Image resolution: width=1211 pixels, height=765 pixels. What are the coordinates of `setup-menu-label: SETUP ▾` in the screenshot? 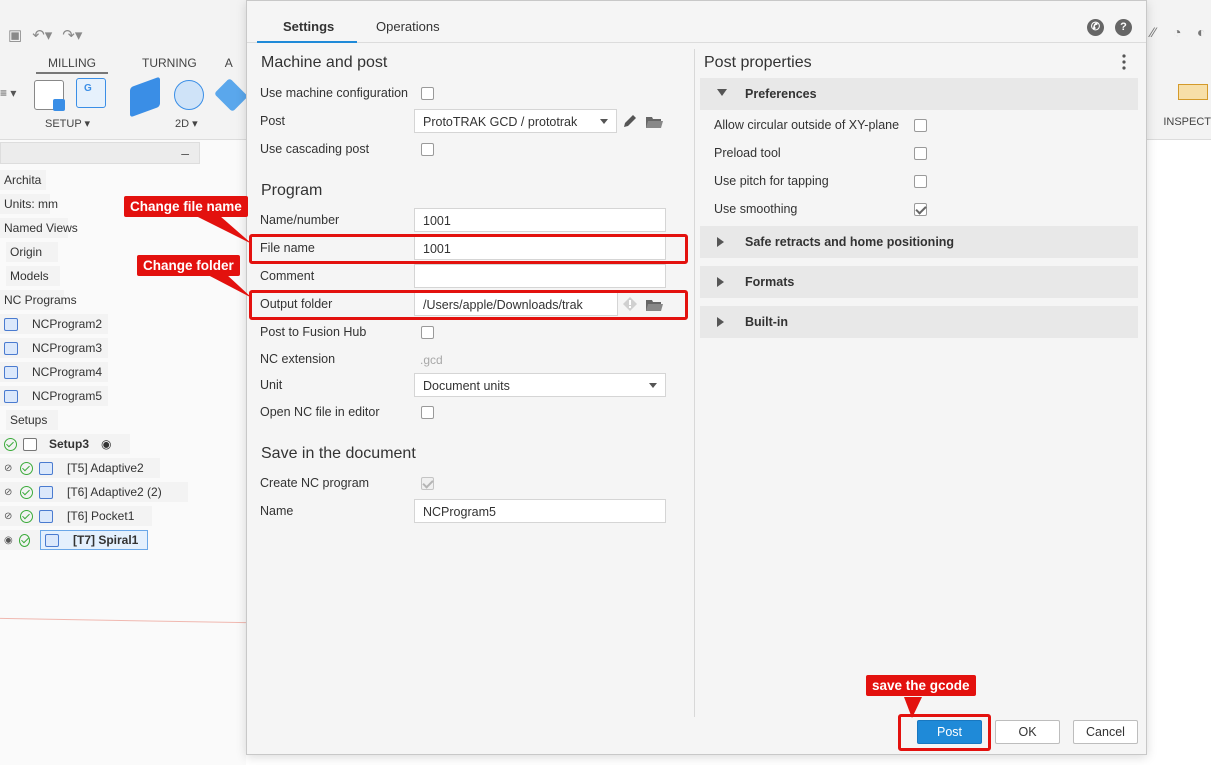 It's located at (67, 123).